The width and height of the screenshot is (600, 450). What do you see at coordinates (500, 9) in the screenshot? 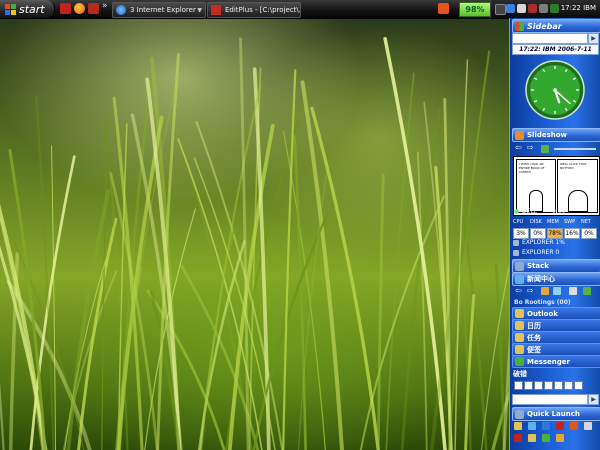
I see `battery-icon` at bounding box center [500, 9].